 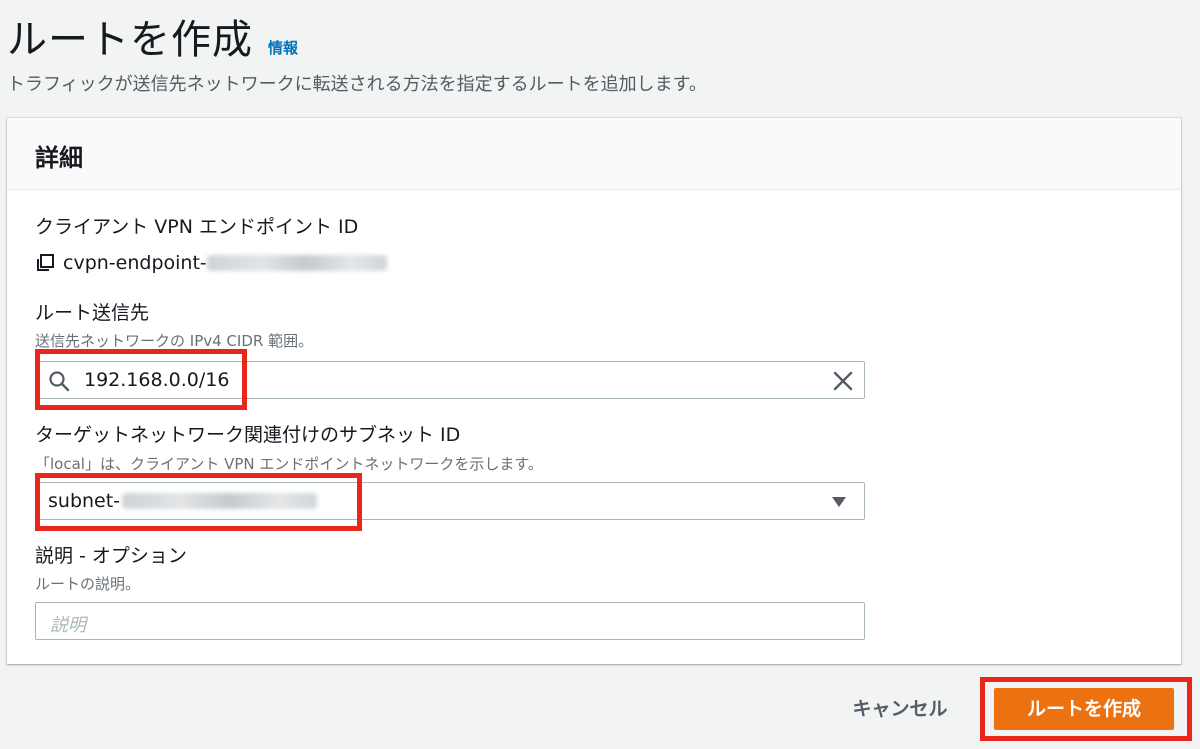 I want to click on search-icon, so click(x=59, y=381).